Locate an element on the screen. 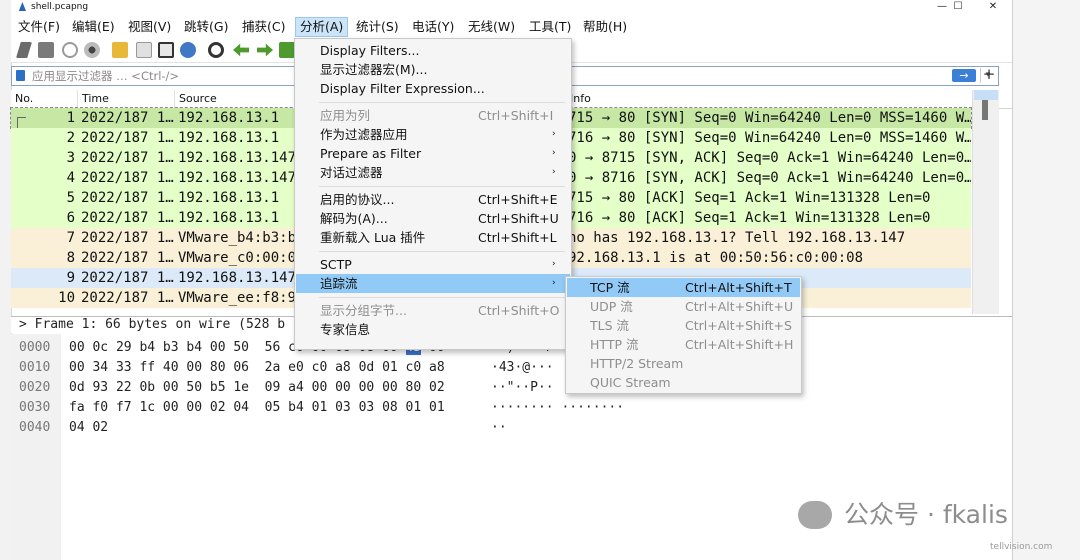 Image resolution: width=1080 pixels, height=560 pixels. analyze-menu-item: 解码为(A)... Ctrl+Shift+U is located at coordinates (433, 218).